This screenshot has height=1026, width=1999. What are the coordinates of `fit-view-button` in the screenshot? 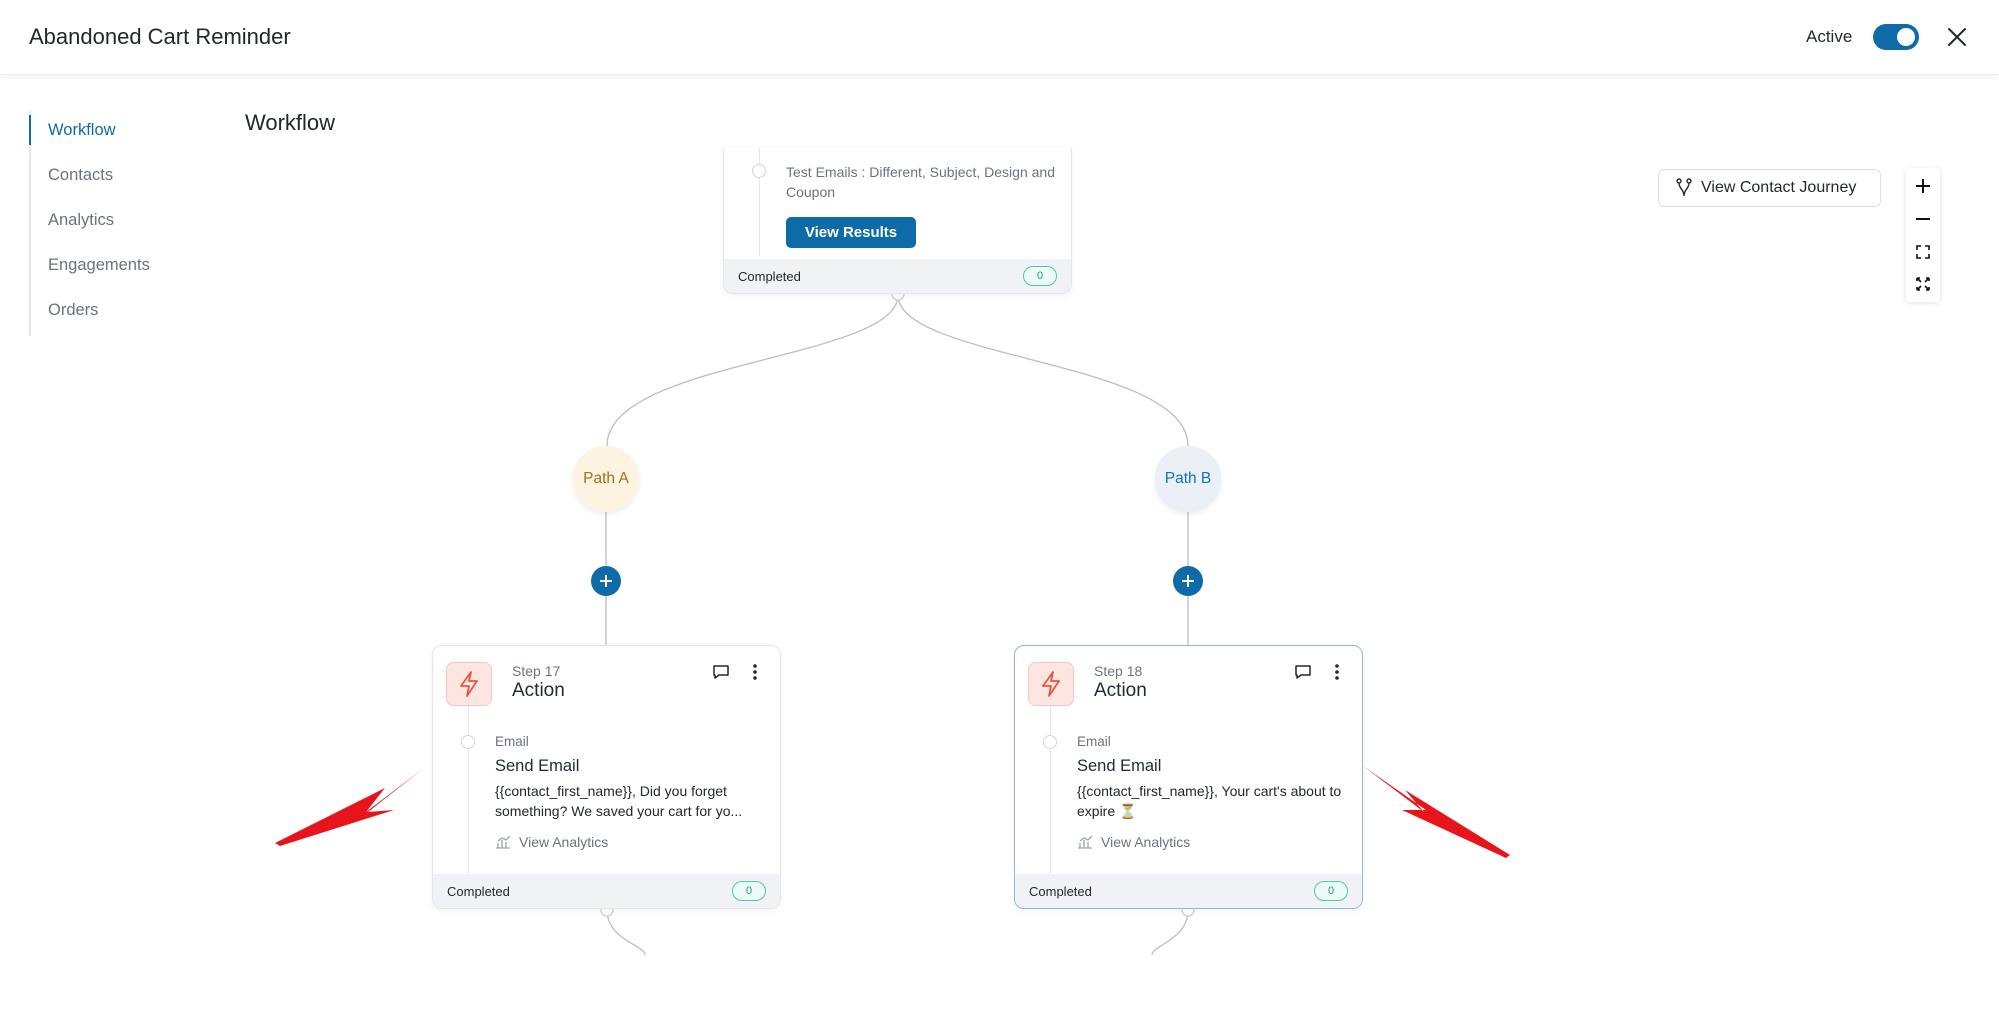 It's located at (1923, 252).